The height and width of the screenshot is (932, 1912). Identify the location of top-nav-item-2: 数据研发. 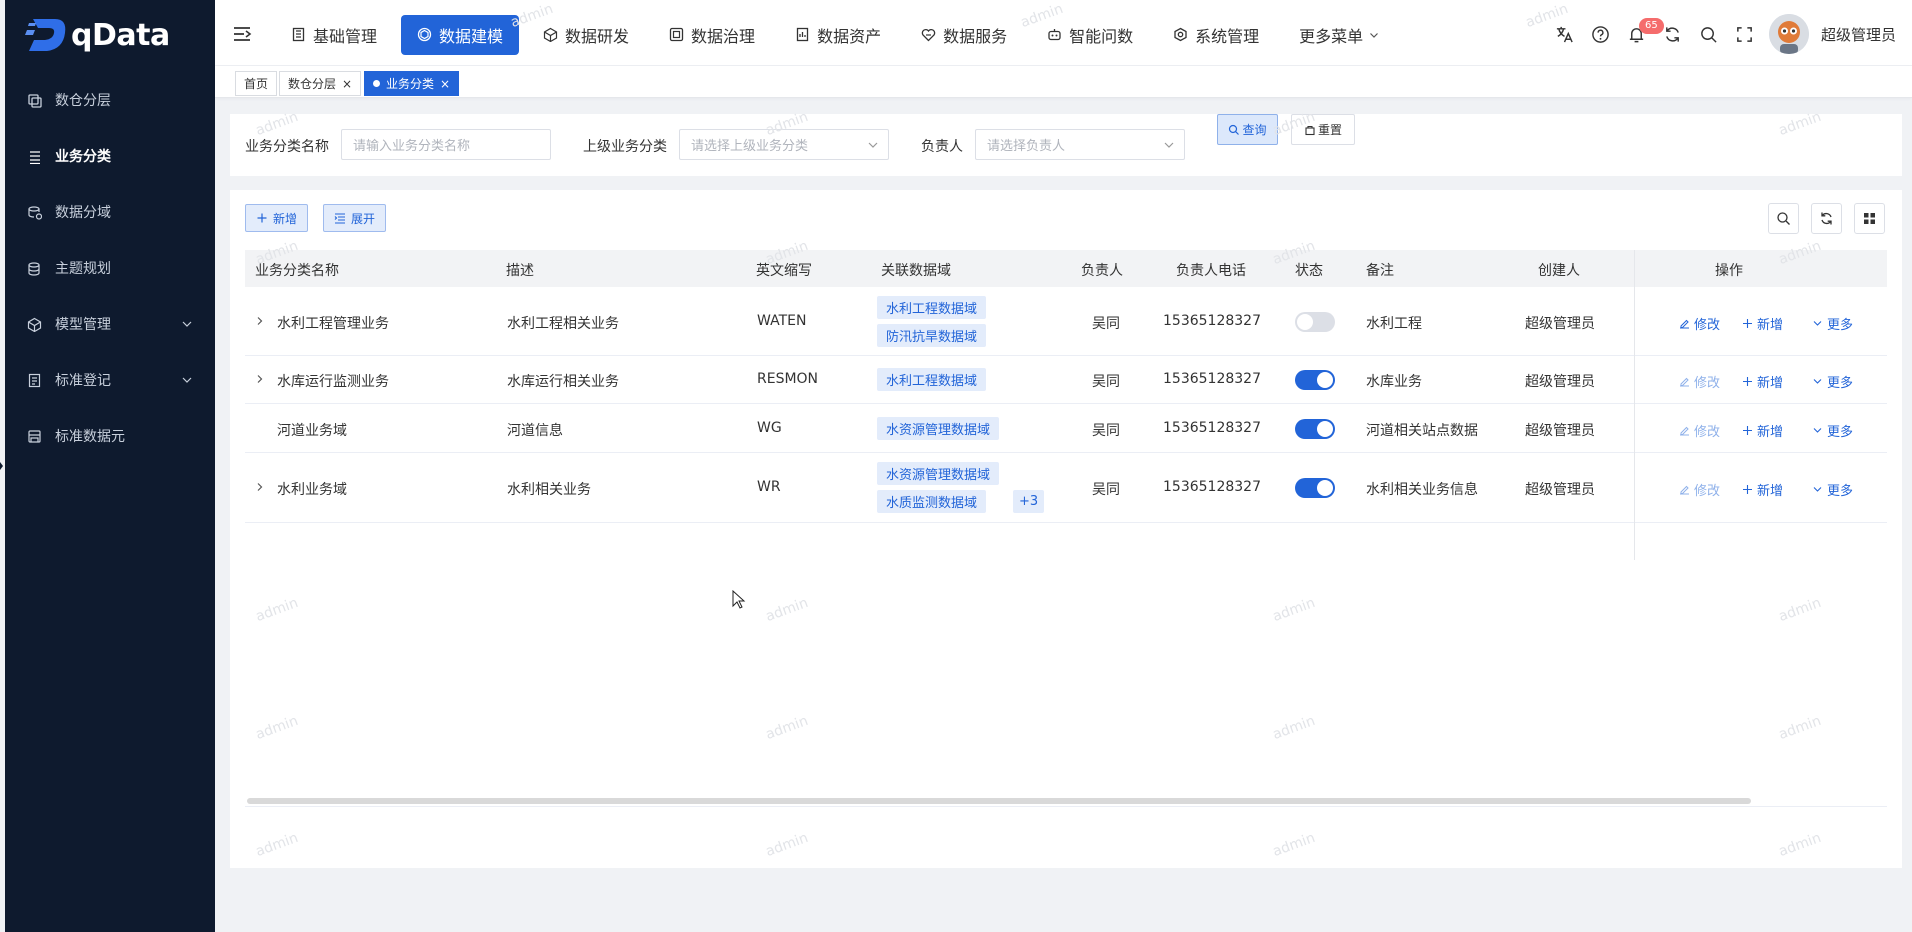
(586, 35).